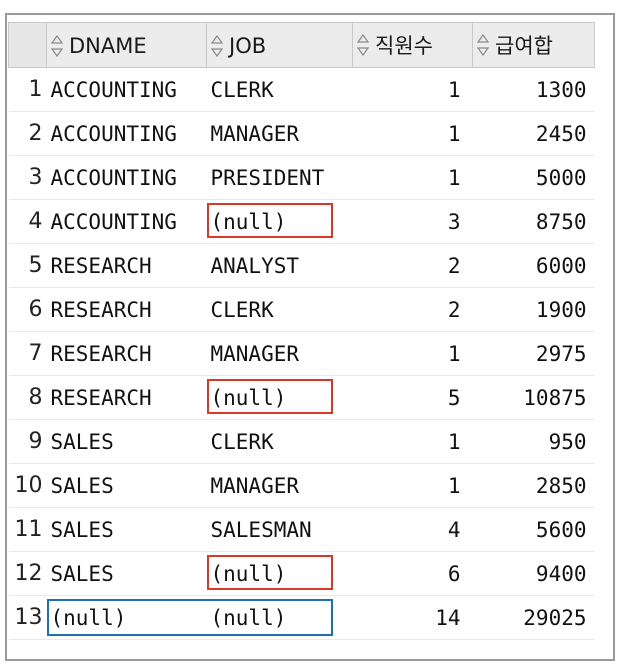 The width and height of the screenshot is (625, 672). Describe the element at coordinates (448, 617) in the screenshot. I see `cell-employee-count-value: 14` at that location.